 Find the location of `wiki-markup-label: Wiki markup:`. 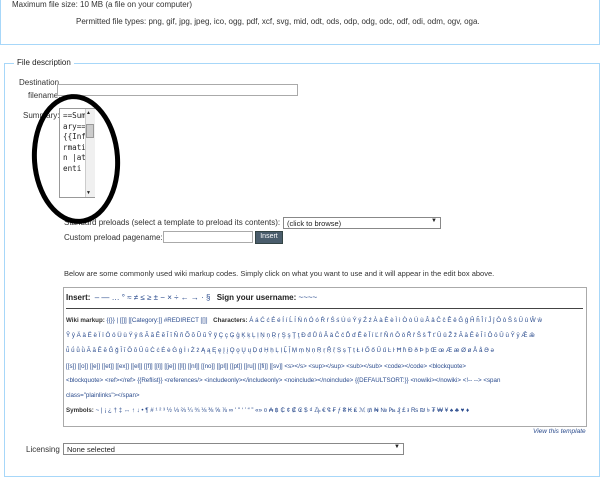

wiki-markup-label: Wiki markup: is located at coordinates (85, 320).